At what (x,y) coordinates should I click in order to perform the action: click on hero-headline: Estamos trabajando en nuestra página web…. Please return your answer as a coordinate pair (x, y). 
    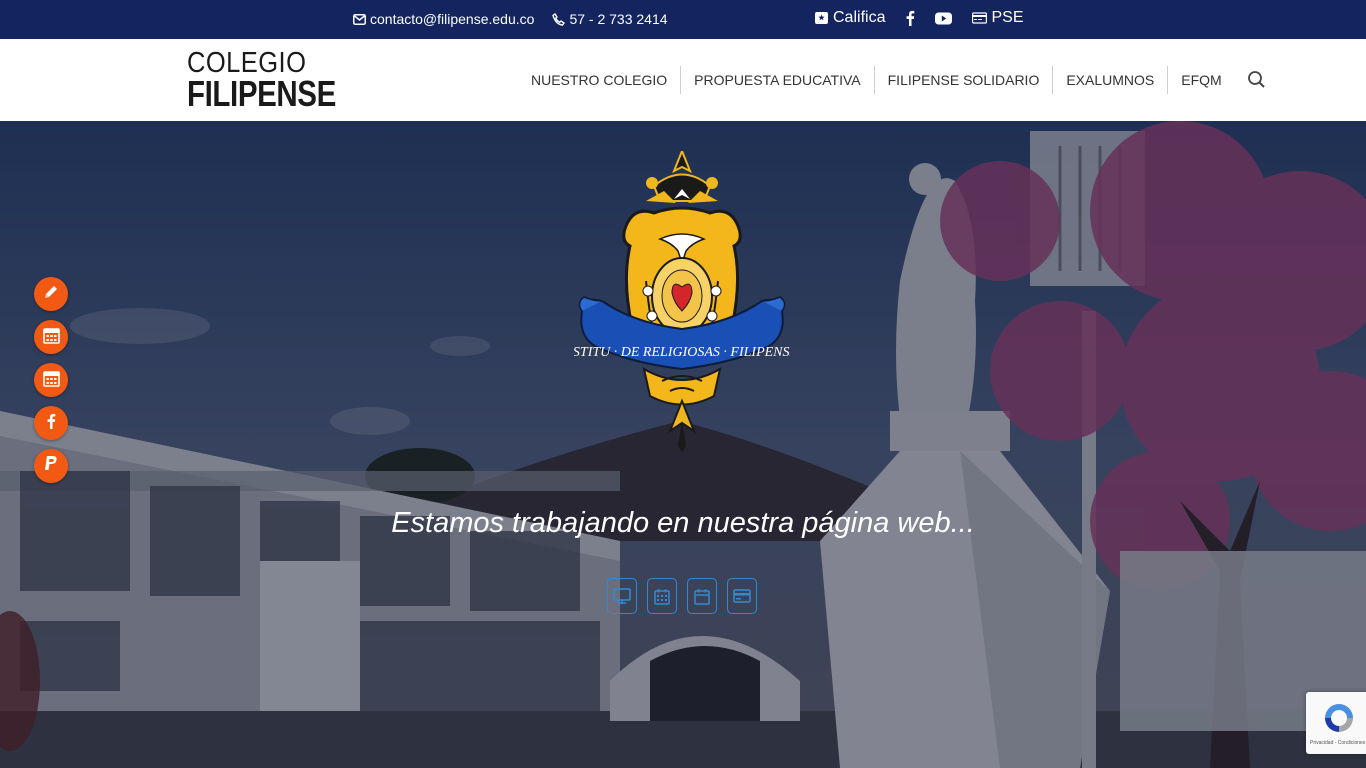
    Looking at the image, I should click on (683, 523).